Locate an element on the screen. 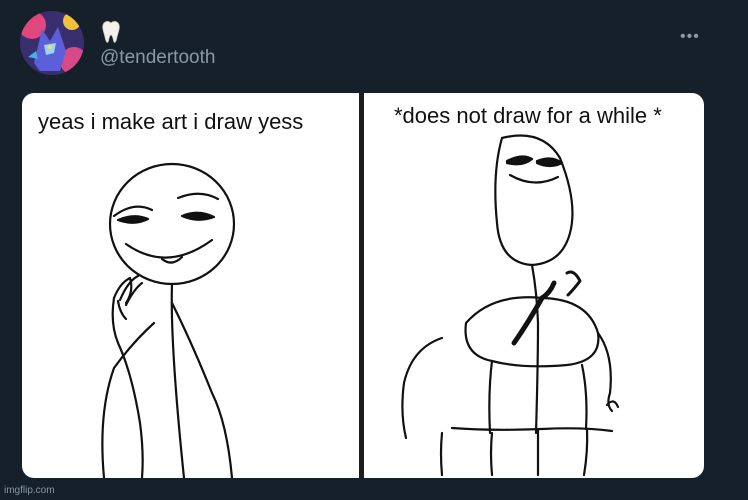  left-figure is located at coordinates (168, 320).